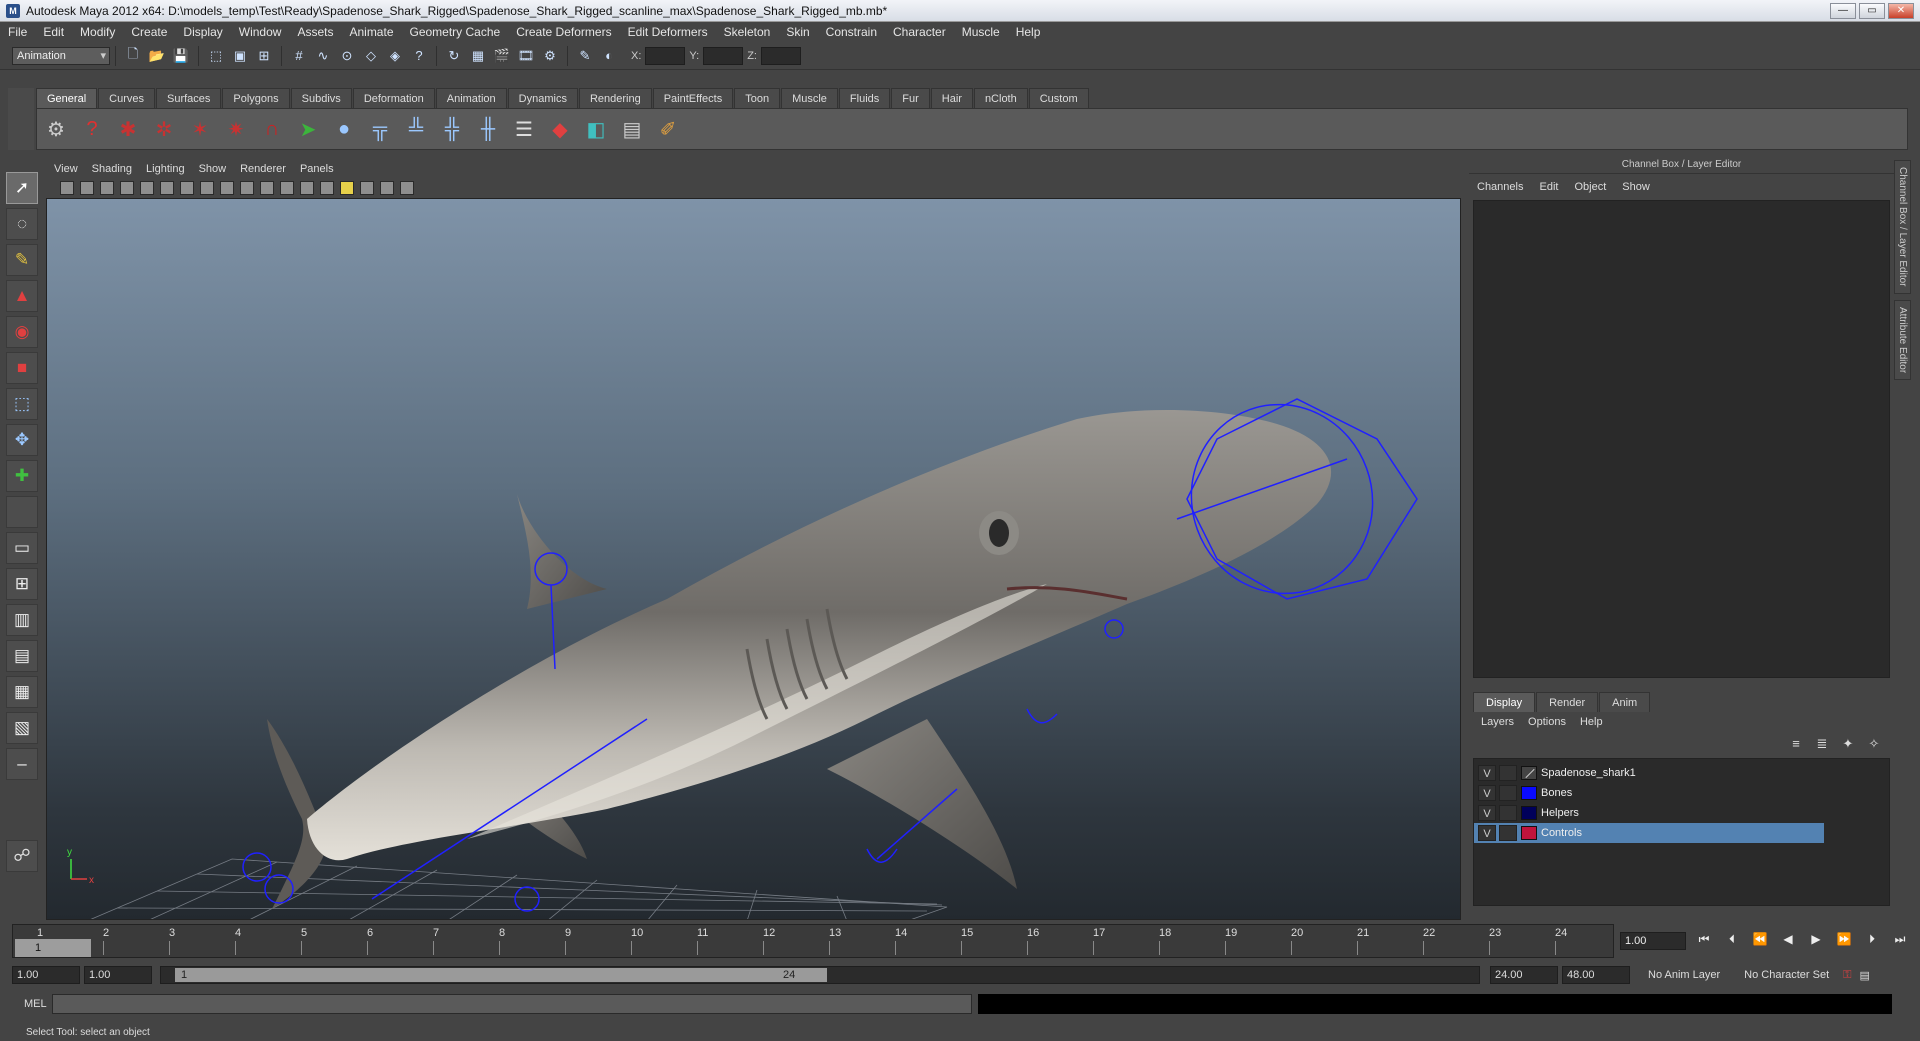 Image resolution: width=1920 pixels, height=1041 pixels. Describe the element at coordinates (167, 188) in the screenshot. I see `film-gate-icon` at that location.